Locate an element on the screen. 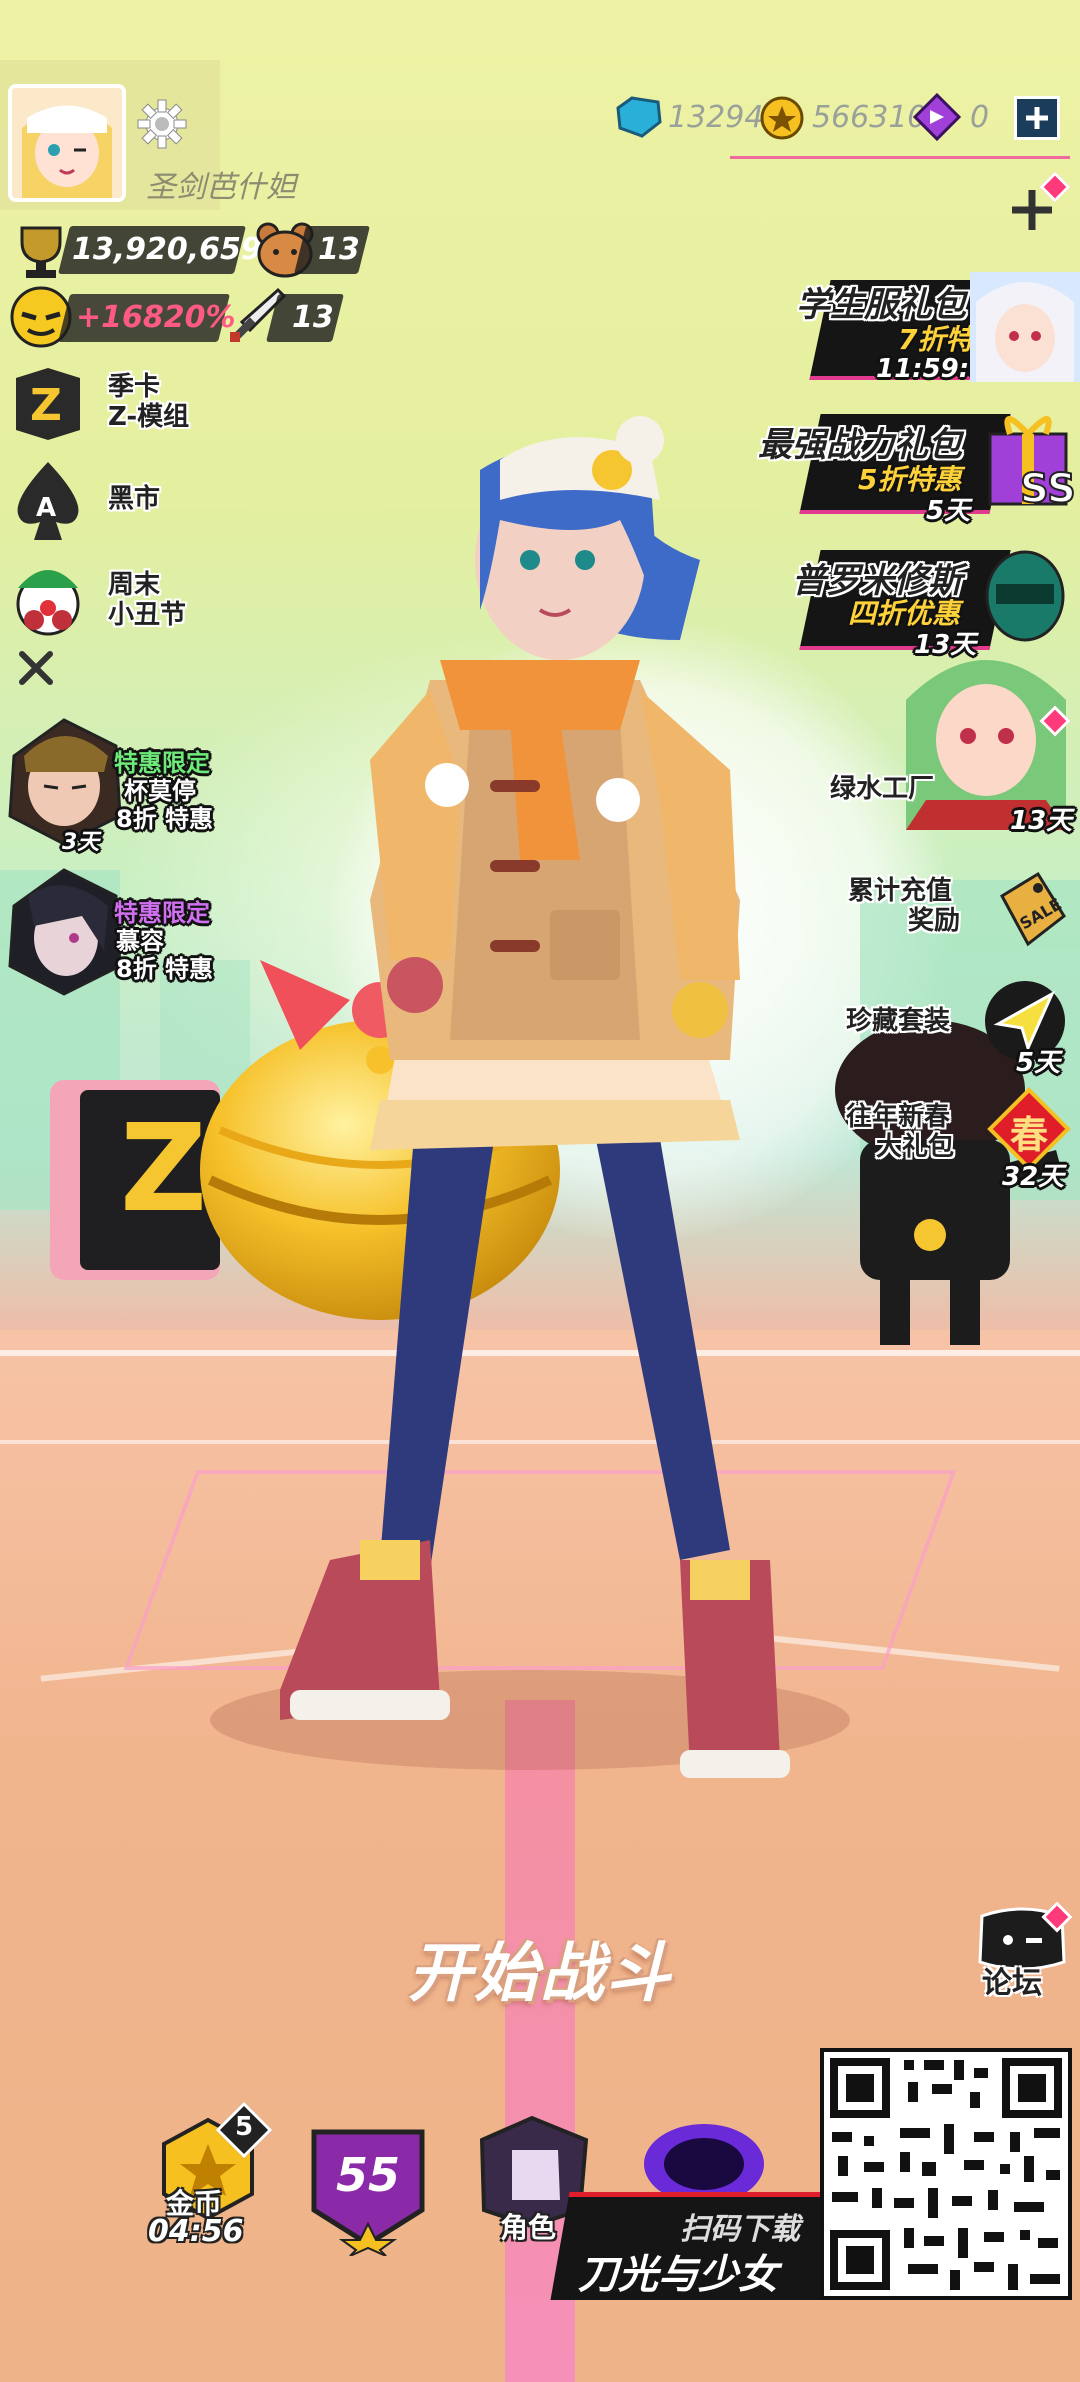 Image resolution: width=1080 pixels, height=2382 pixels. level-value: 55 is located at coordinates (367, 2175).